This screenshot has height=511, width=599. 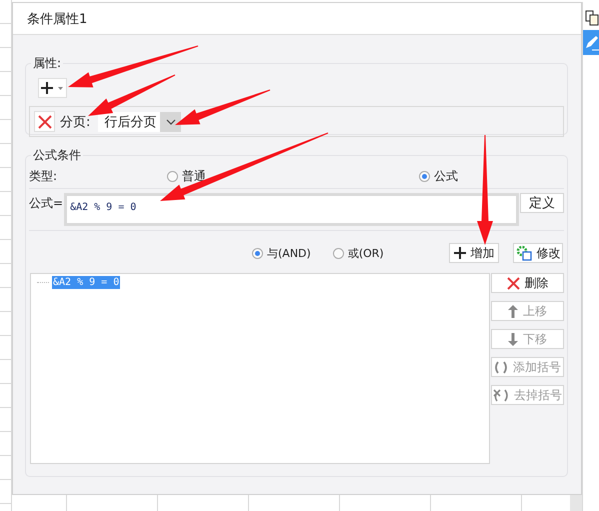 I want to click on arrow-down-icon, so click(x=513, y=339).